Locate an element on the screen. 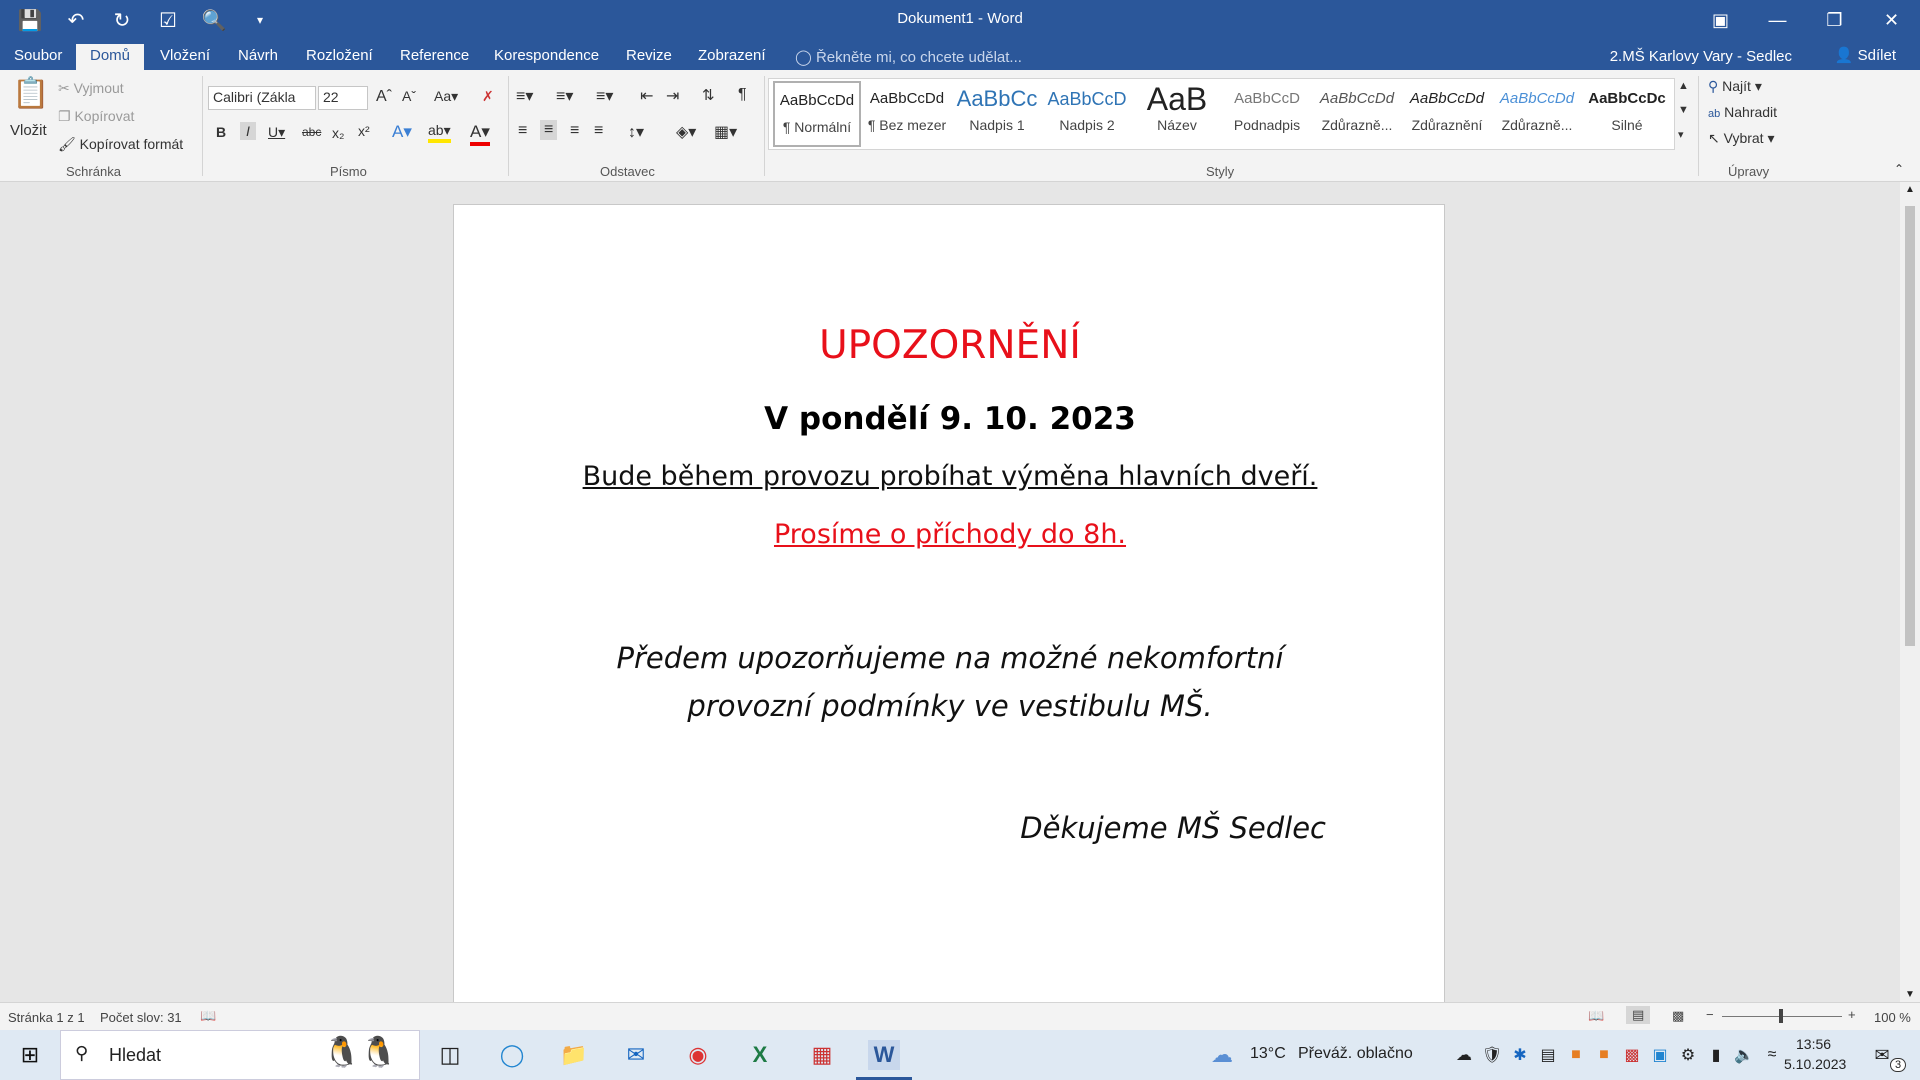 The width and height of the screenshot is (1920, 1080). style-subtitle: AaBbCcD Podnadpis is located at coordinates (1267, 114).